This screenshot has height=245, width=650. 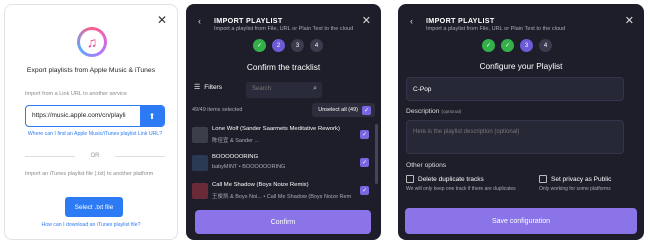 What do you see at coordinates (426, 165) in the screenshot?
I see `other-options-label: Other options` at bounding box center [426, 165].